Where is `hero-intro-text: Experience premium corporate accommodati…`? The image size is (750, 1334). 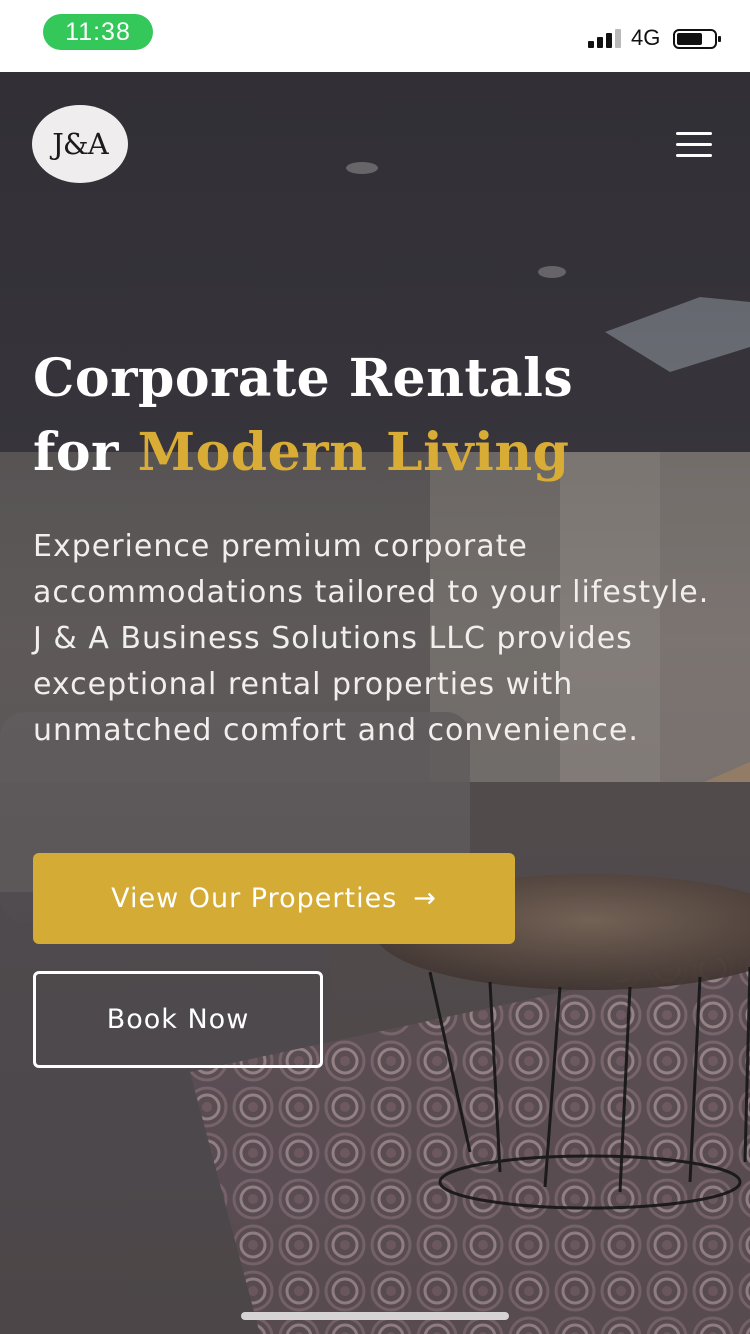
hero-intro-text: Experience premium corporate accommodati… is located at coordinates (371, 638).